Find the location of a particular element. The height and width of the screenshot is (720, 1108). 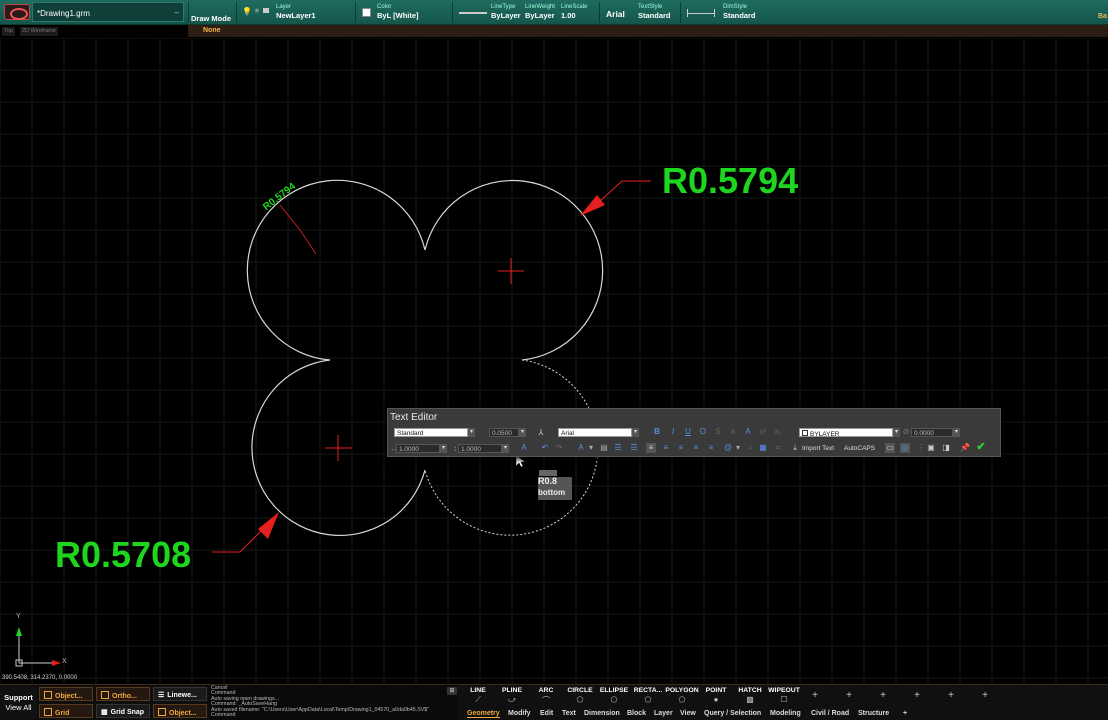

expand-icon: ◨ is located at coordinates (946, 448).